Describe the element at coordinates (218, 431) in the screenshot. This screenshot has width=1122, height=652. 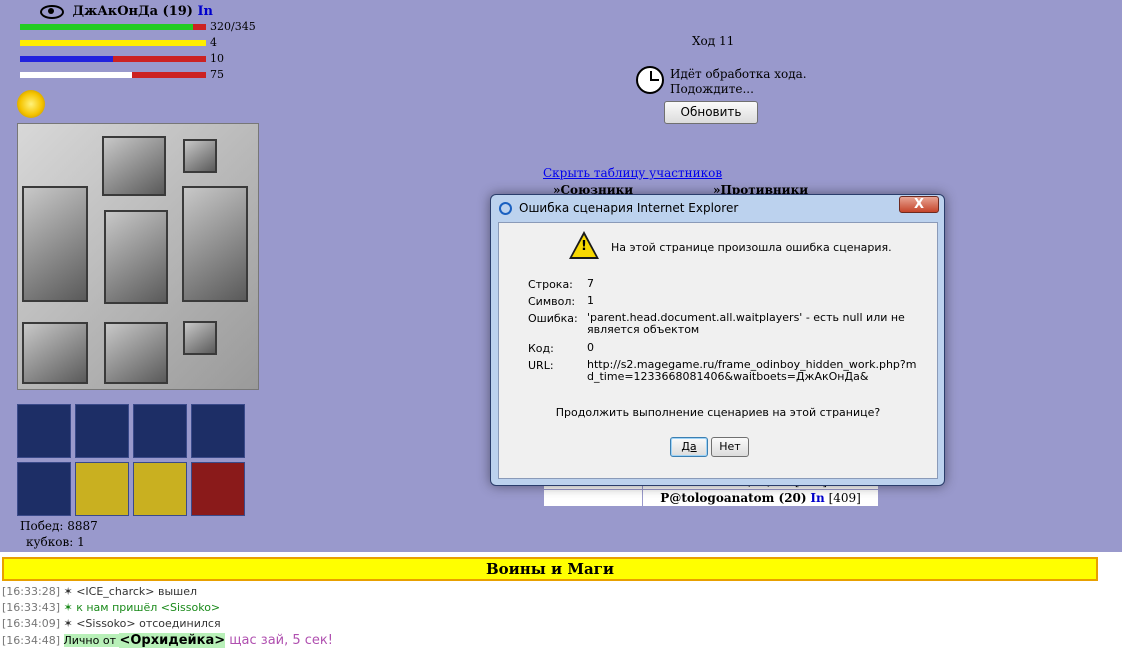
I see `inventory-axe-icon` at that location.